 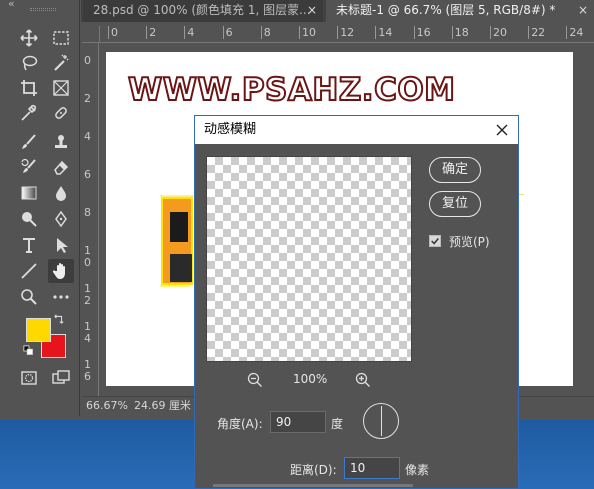 What do you see at coordinates (61, 193) in the screenshot?
I see `blur-icon` at bounding box center [61, 193].